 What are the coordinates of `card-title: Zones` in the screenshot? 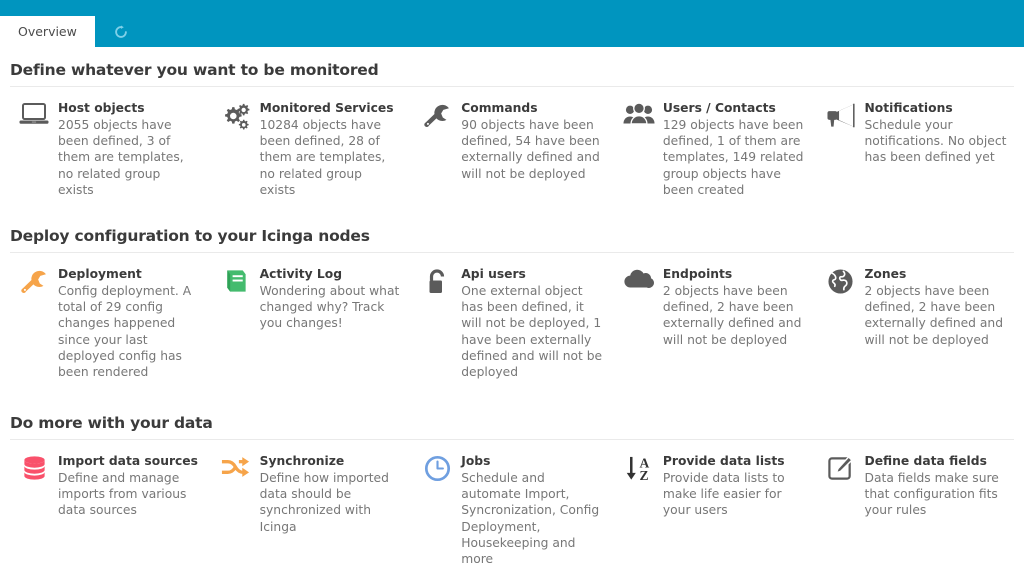 It's located at (885, 274).